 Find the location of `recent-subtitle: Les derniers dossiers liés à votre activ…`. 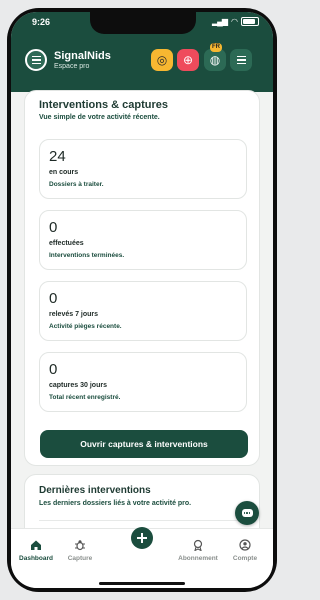

recent-subtitle: Les derniers dossiers liés à votre activ… is located at coordinates (115, 503).